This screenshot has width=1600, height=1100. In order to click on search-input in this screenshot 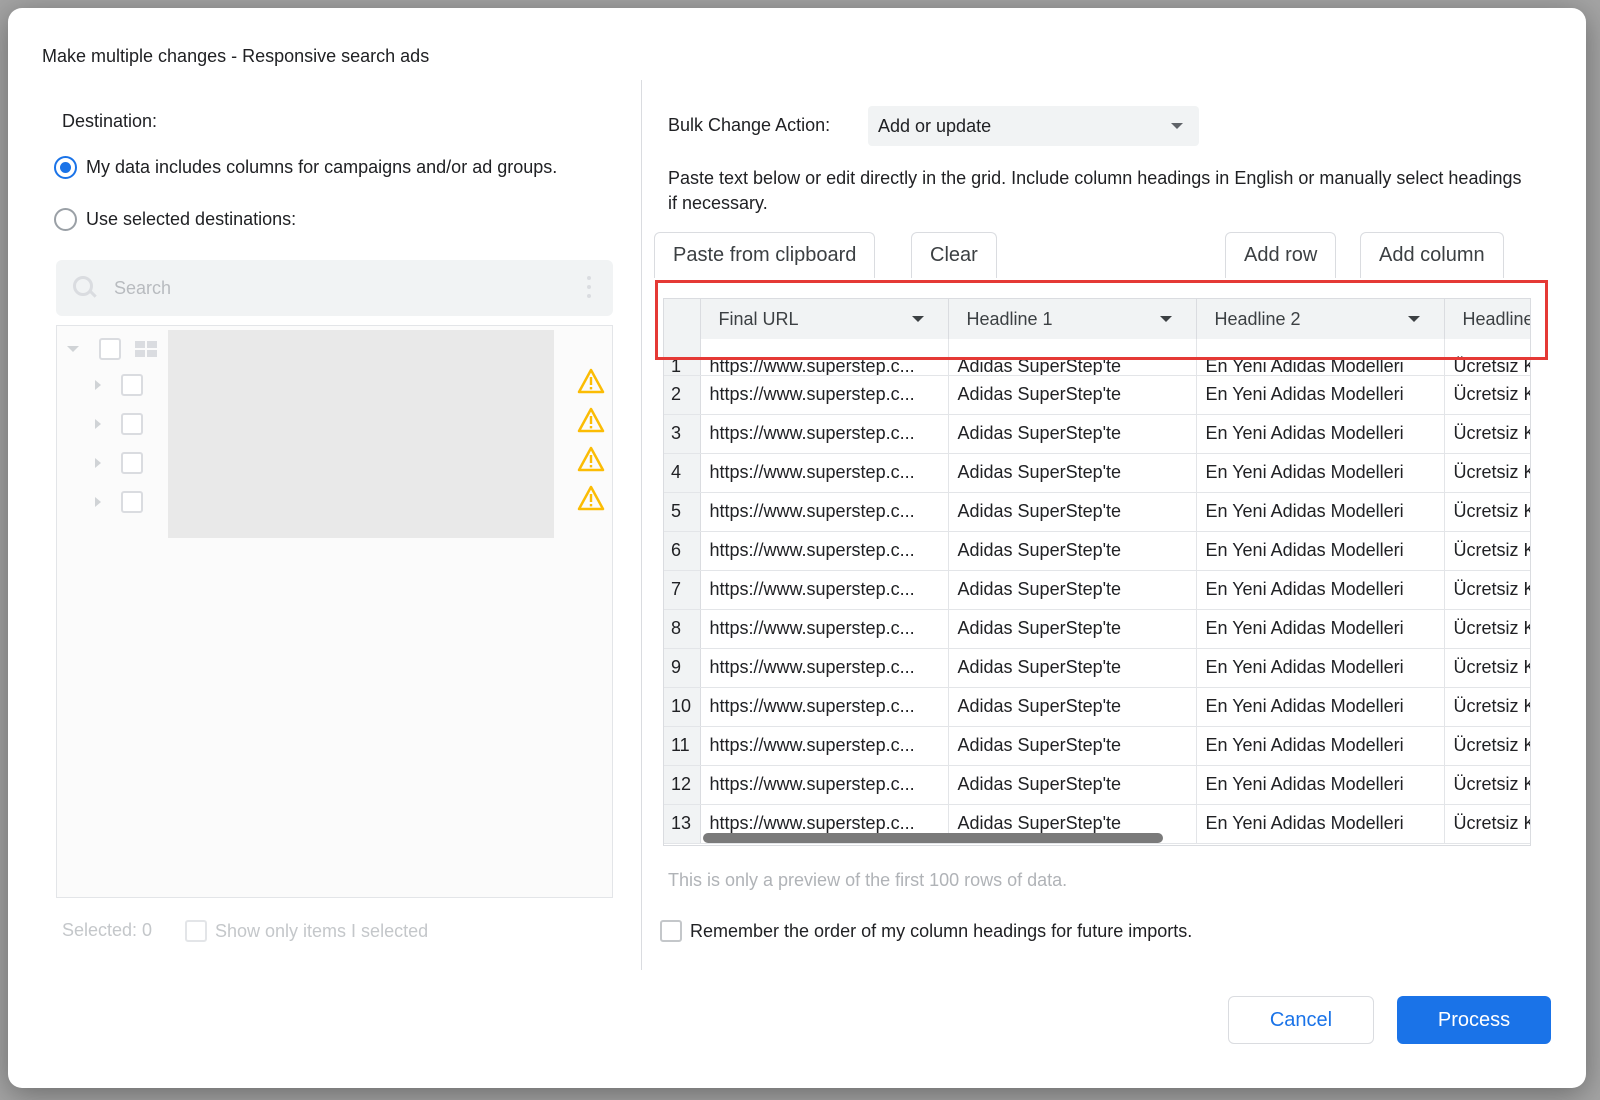, I will do `click(334, 288)`.